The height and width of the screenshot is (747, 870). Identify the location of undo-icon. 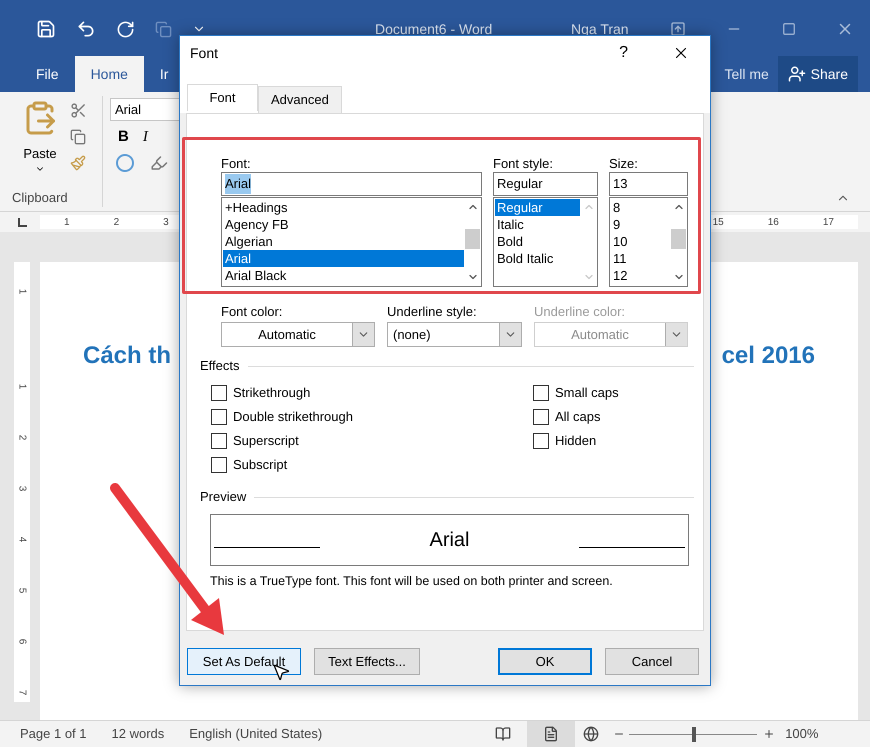
(86, 29).